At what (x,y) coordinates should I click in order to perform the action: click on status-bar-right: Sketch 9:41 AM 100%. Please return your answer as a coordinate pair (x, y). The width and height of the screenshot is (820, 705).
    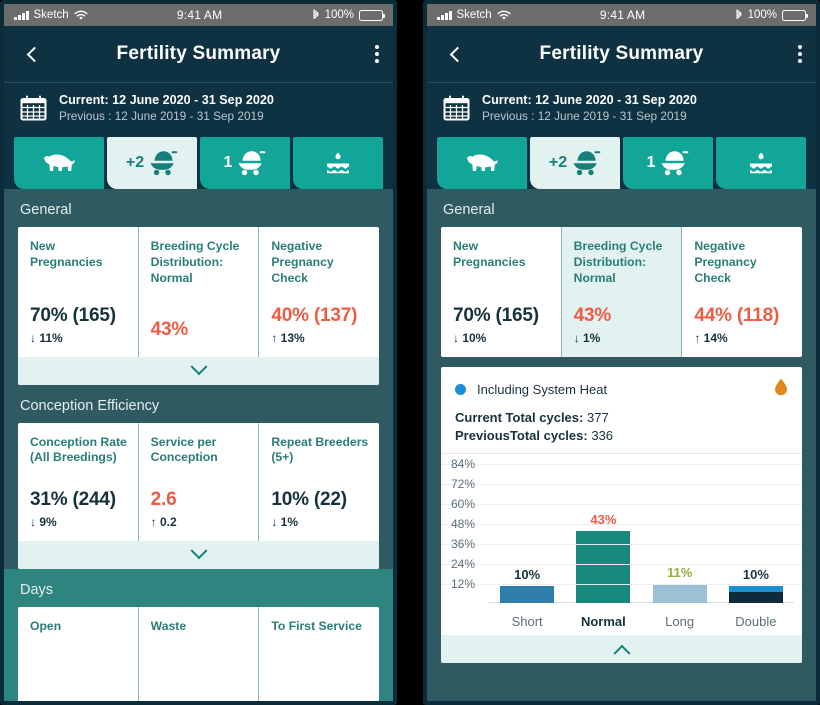
    Looking at the image, I should click on (621, 15).